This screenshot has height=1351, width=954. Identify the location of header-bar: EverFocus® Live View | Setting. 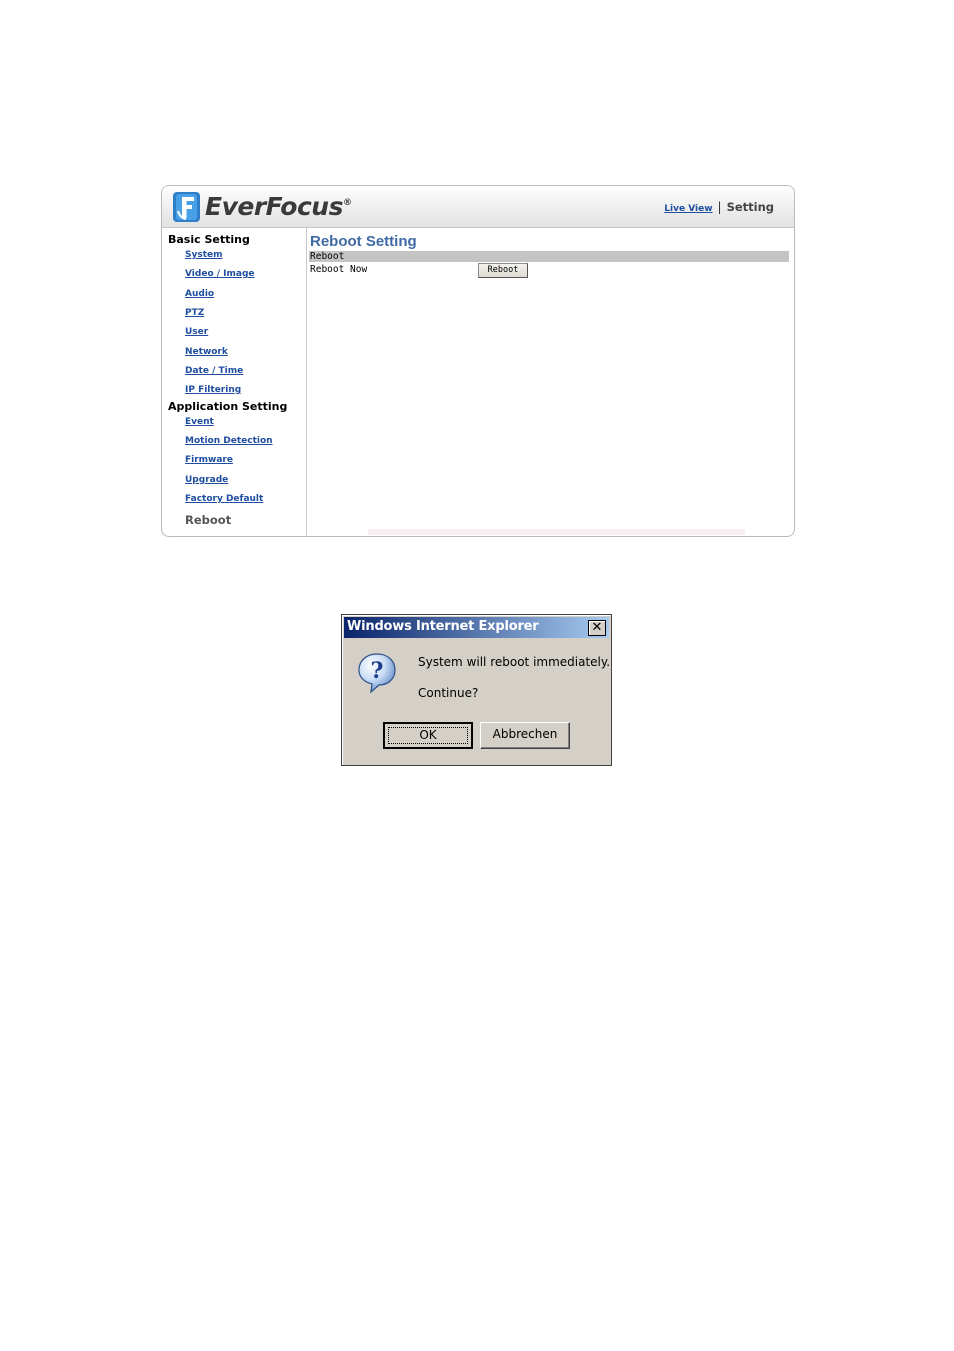
(478, 207).